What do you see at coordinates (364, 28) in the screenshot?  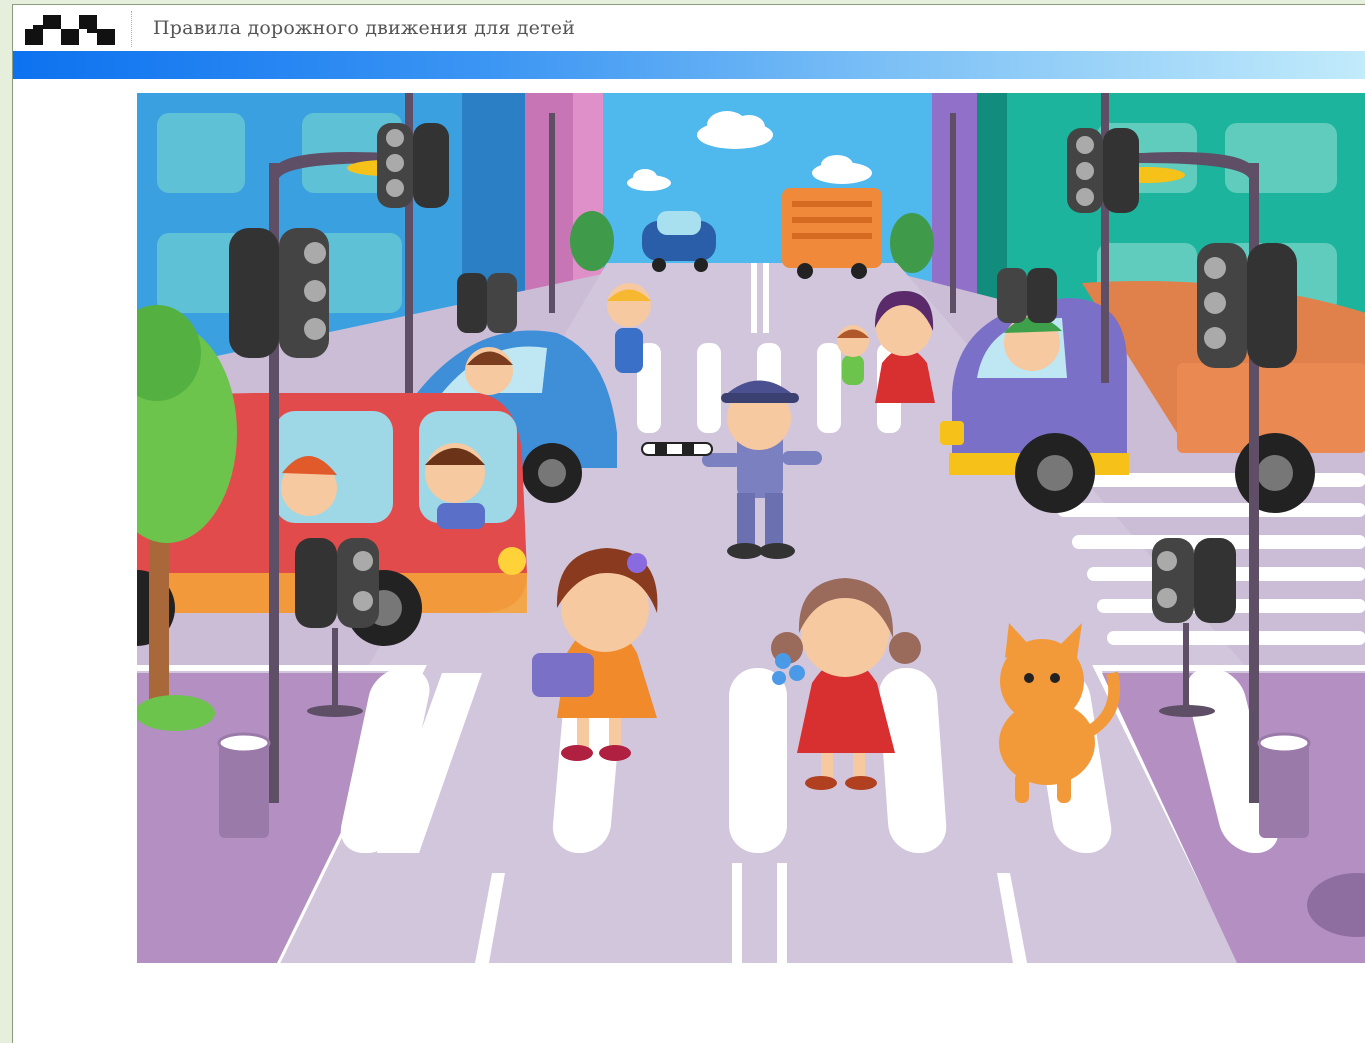 I see `page-title: Правила дорожного движения для детей` at bounding box center [364, 28].